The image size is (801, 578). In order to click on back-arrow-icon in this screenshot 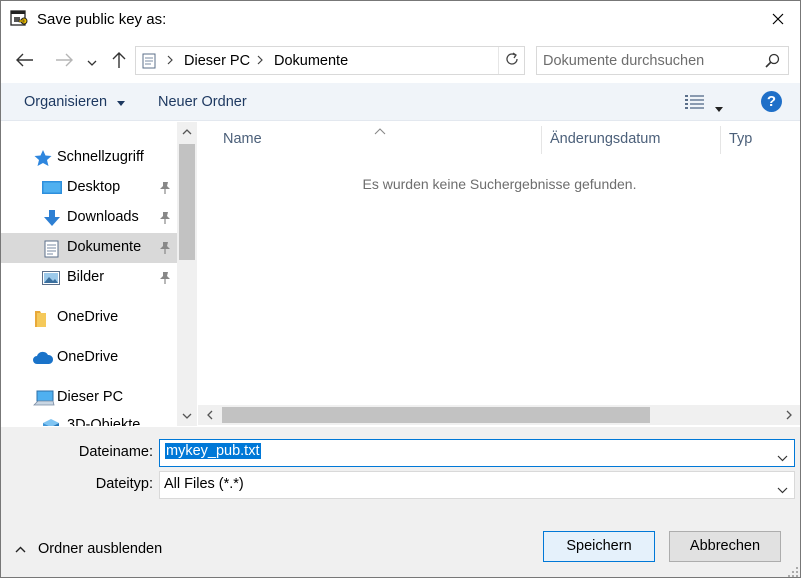, I will do `click(25, 61)`.